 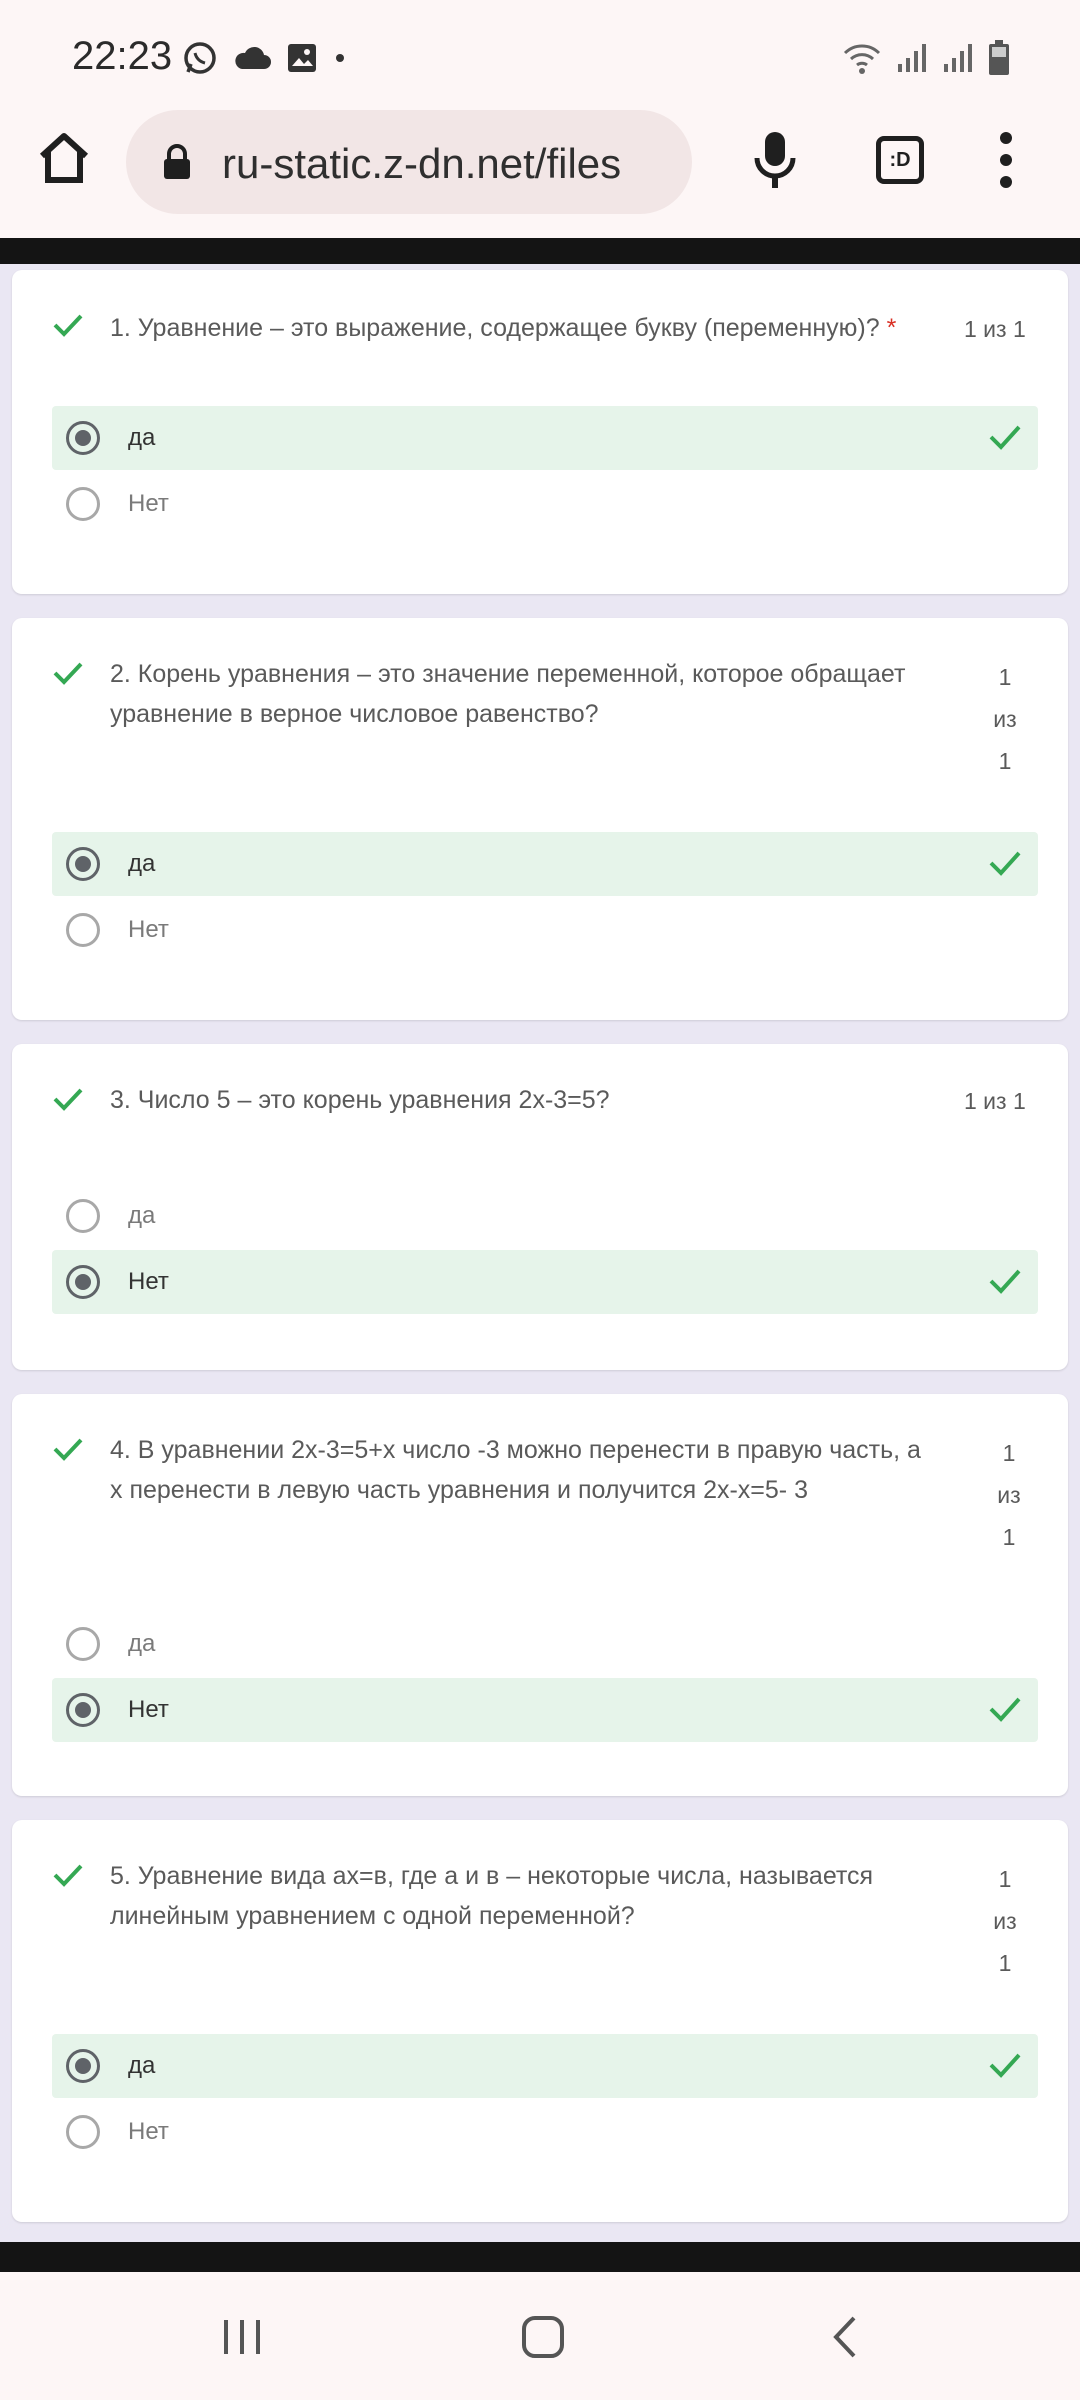 I want to click on gallery-icon, so click(x=302, y=58).